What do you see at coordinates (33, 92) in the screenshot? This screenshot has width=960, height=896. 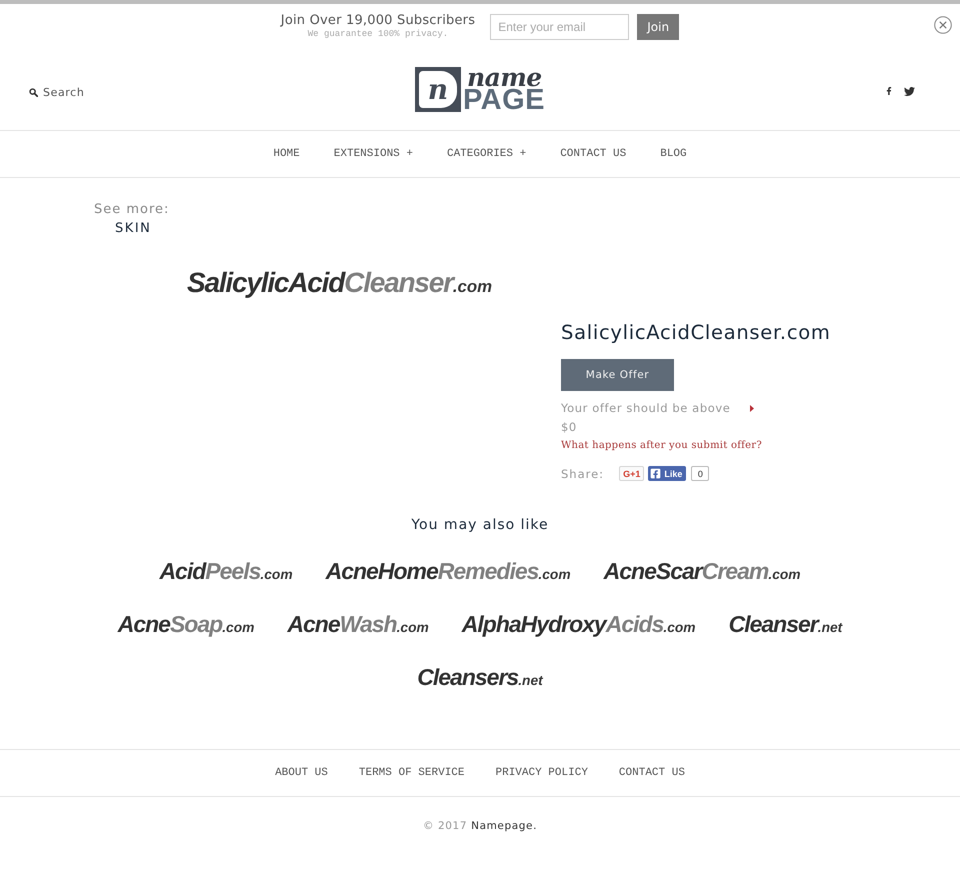 I see `search-icon` at bounding box center [33, 92].